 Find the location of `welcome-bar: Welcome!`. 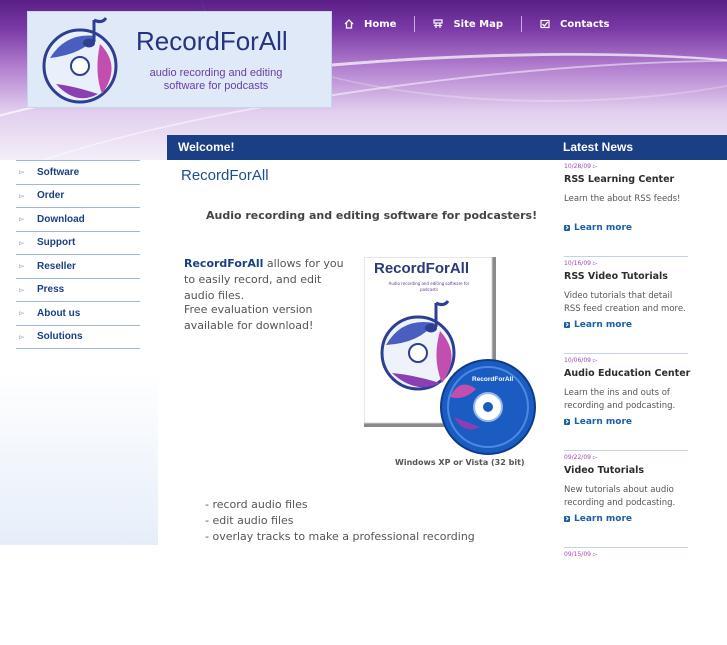

welcome-bar: Welcome! is located at coordinates (362, 147).